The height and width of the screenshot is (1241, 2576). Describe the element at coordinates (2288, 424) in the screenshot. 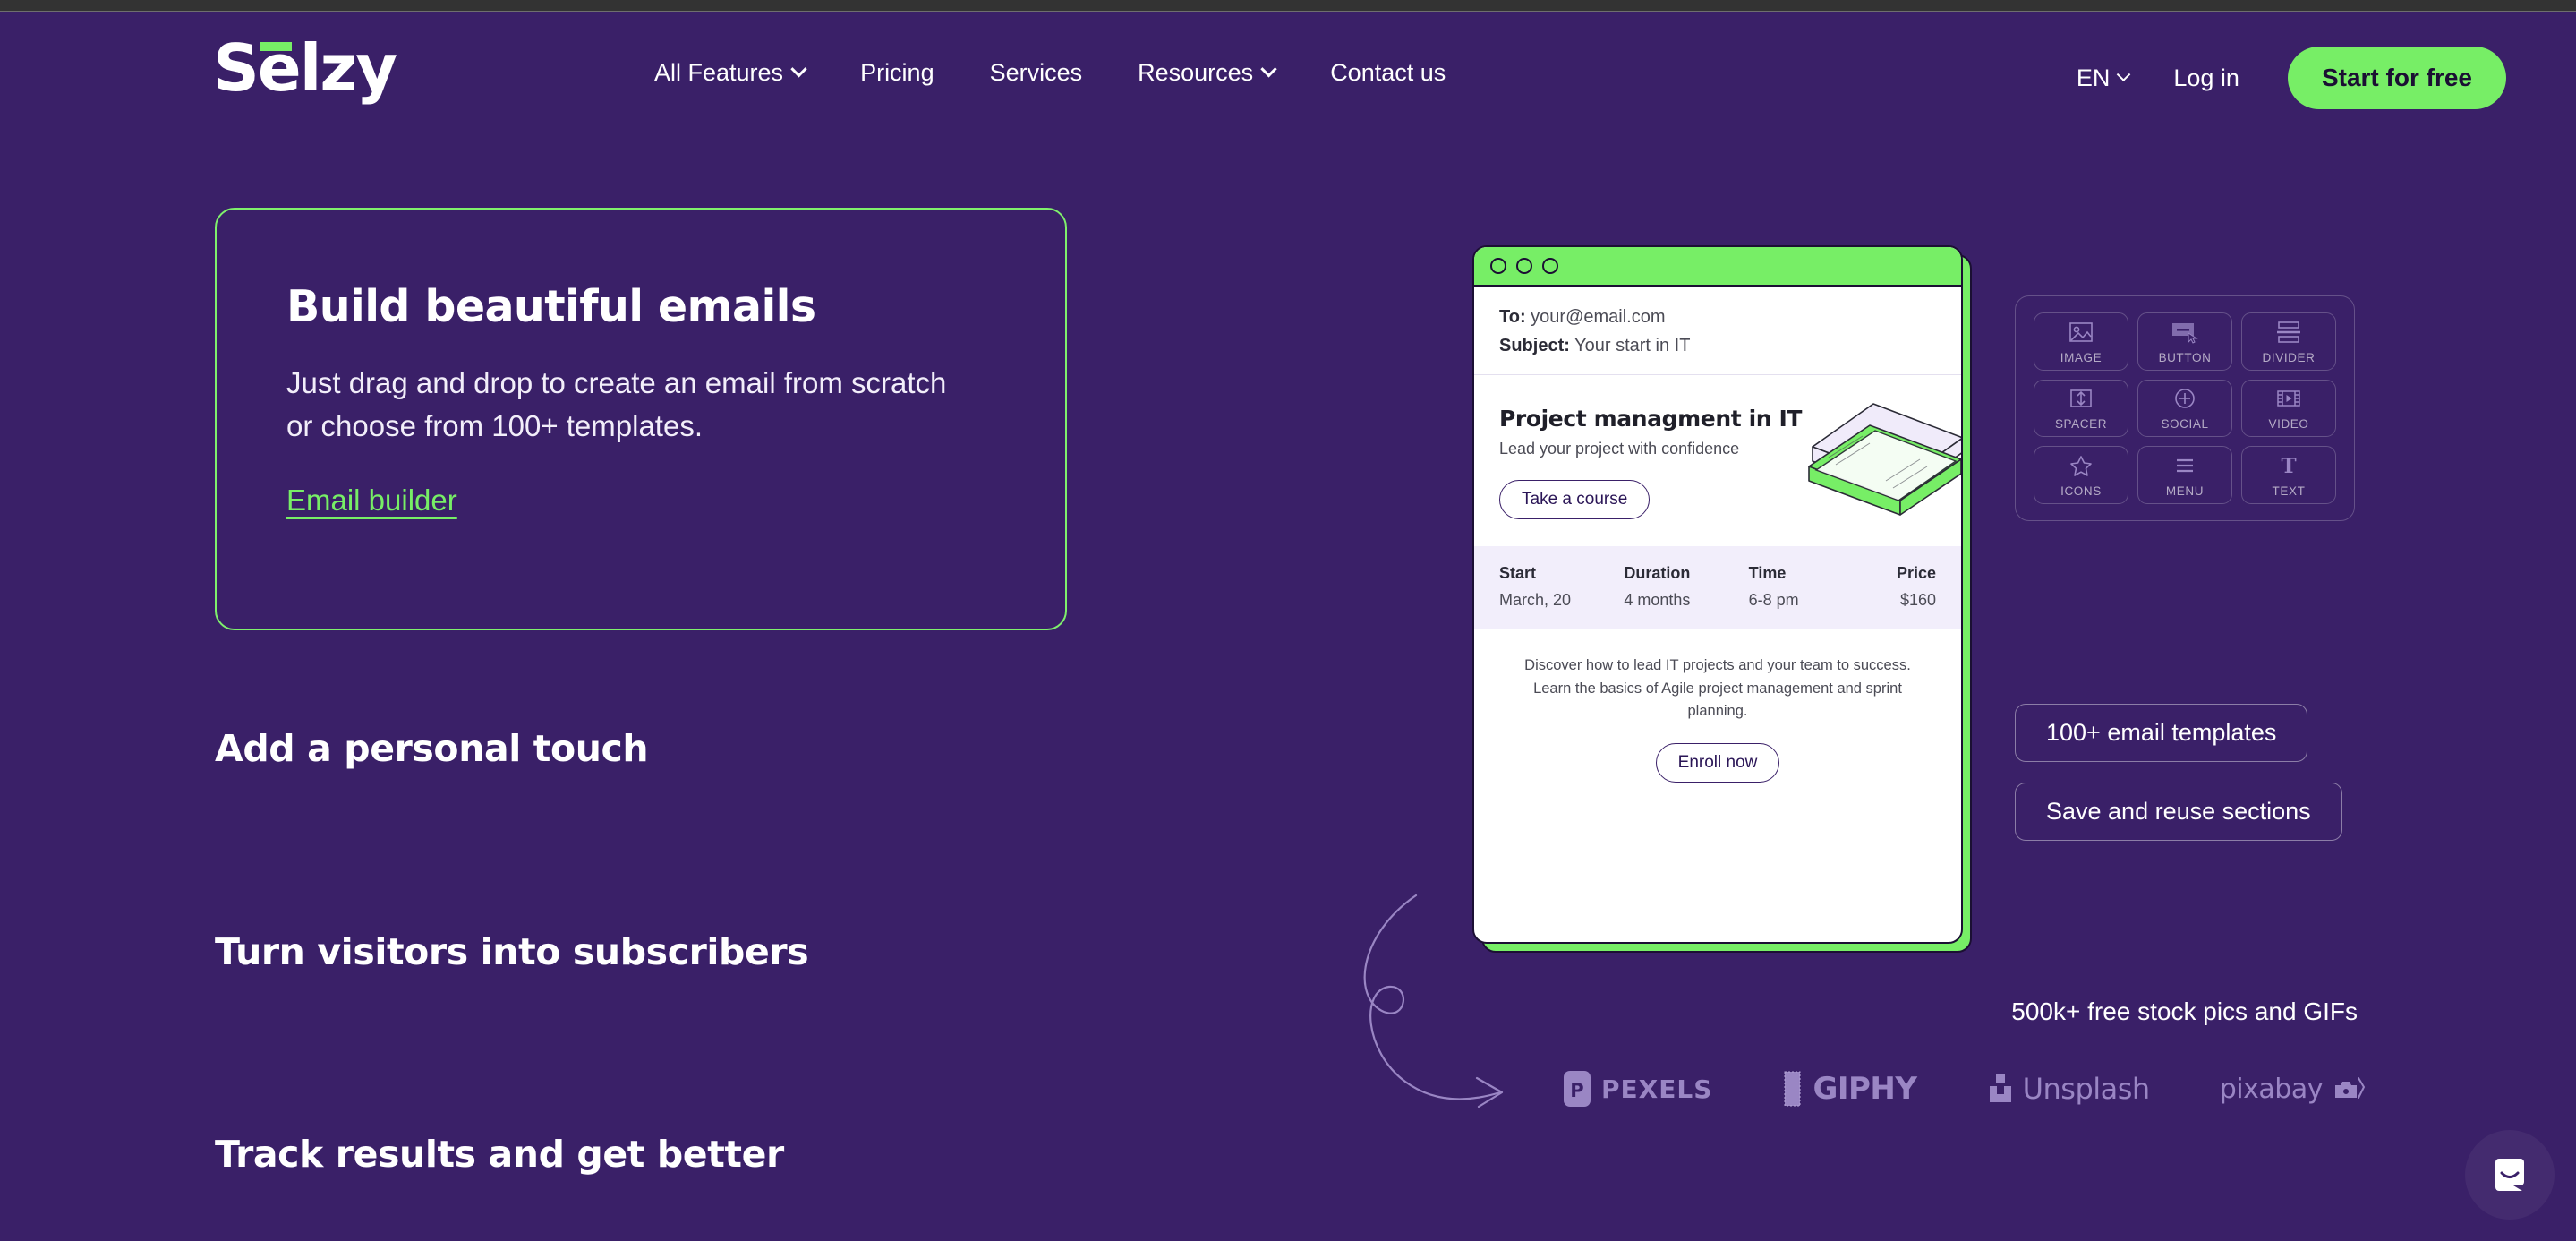

I see `block-tile-label: VIDEO` at that location.